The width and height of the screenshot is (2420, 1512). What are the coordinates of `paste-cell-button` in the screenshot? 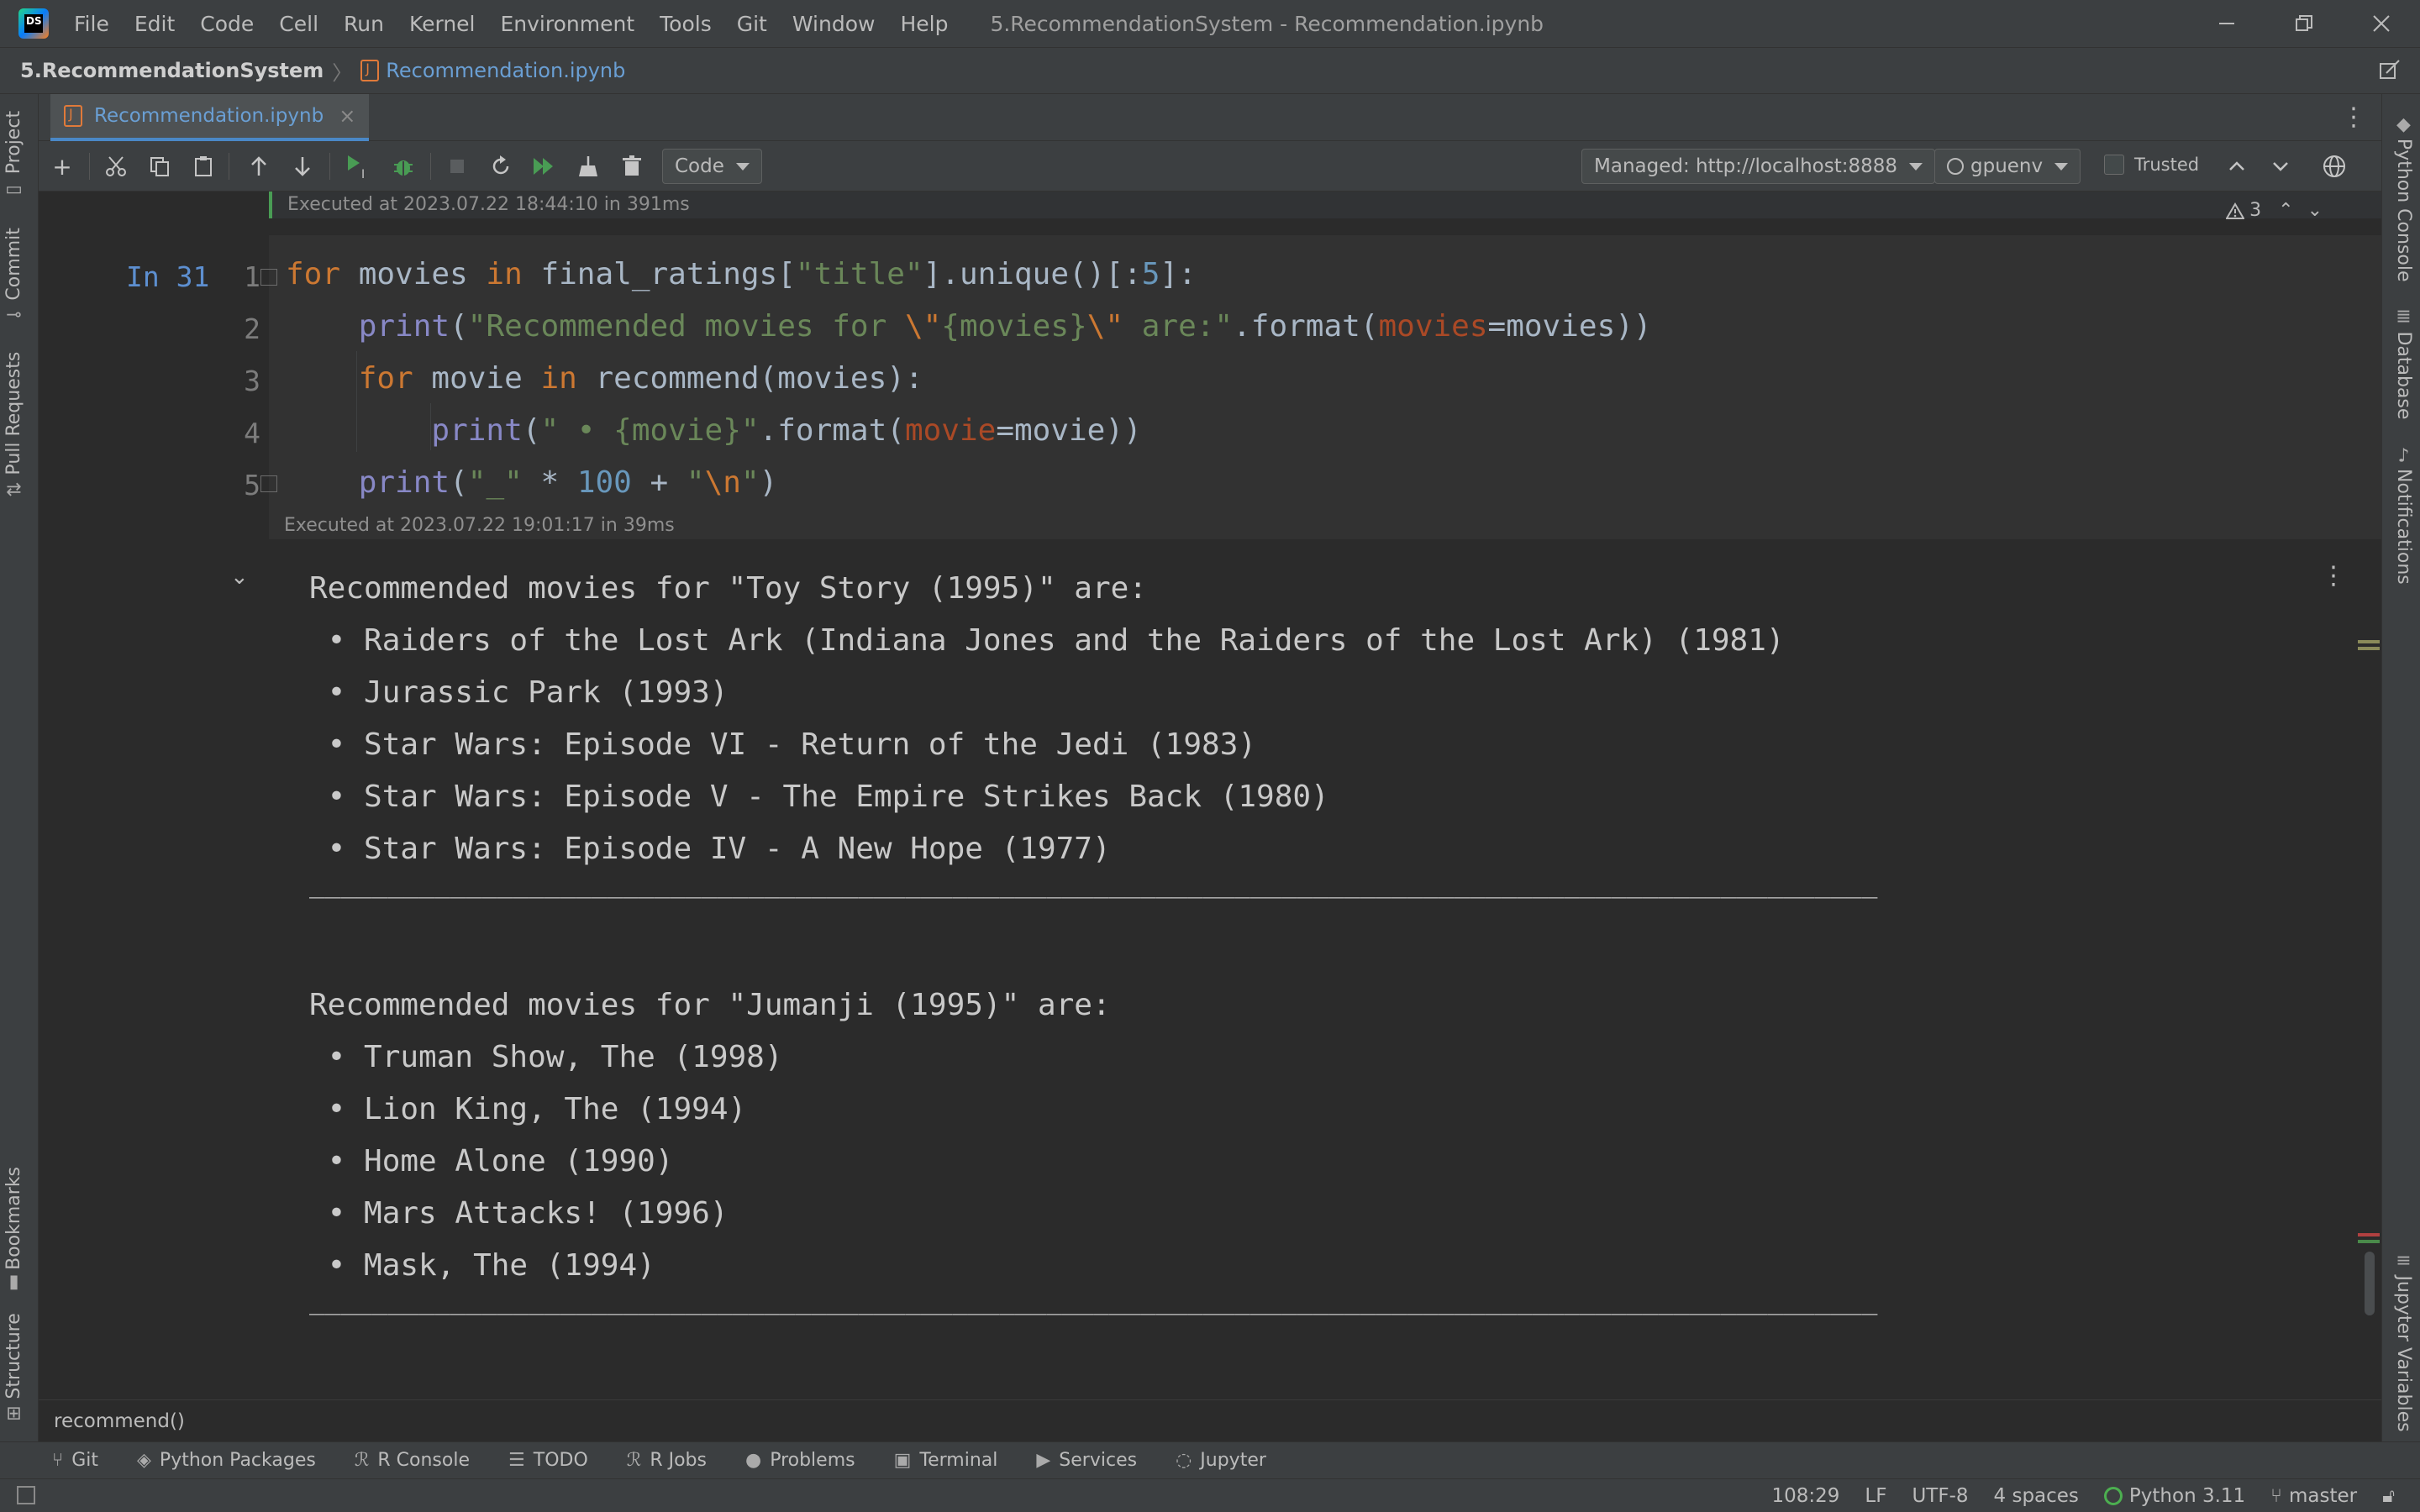 It's located at (203, 166).